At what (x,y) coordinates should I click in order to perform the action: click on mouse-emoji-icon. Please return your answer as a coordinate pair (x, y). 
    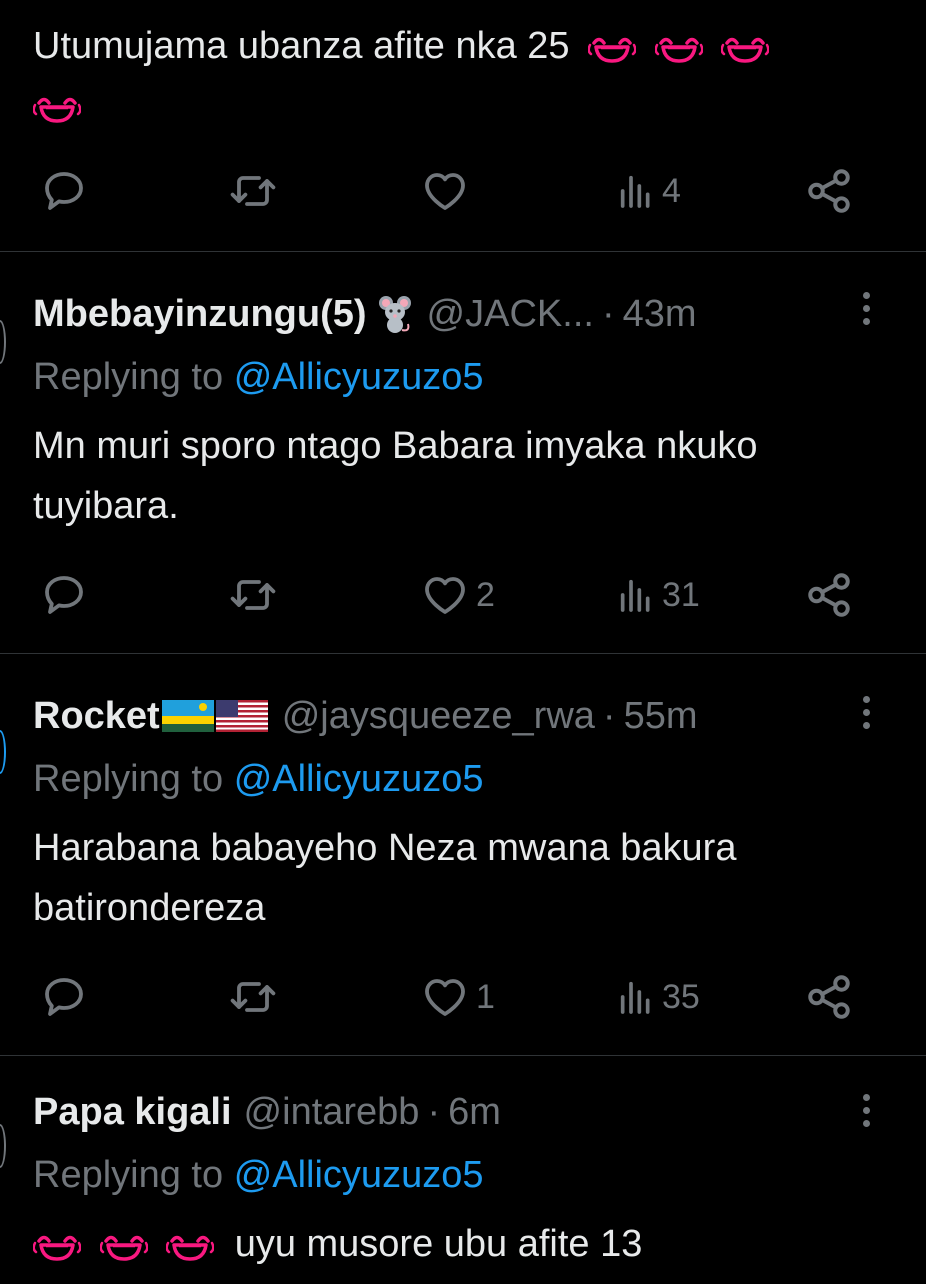
    Looking at the image, I should click on (394, 314).